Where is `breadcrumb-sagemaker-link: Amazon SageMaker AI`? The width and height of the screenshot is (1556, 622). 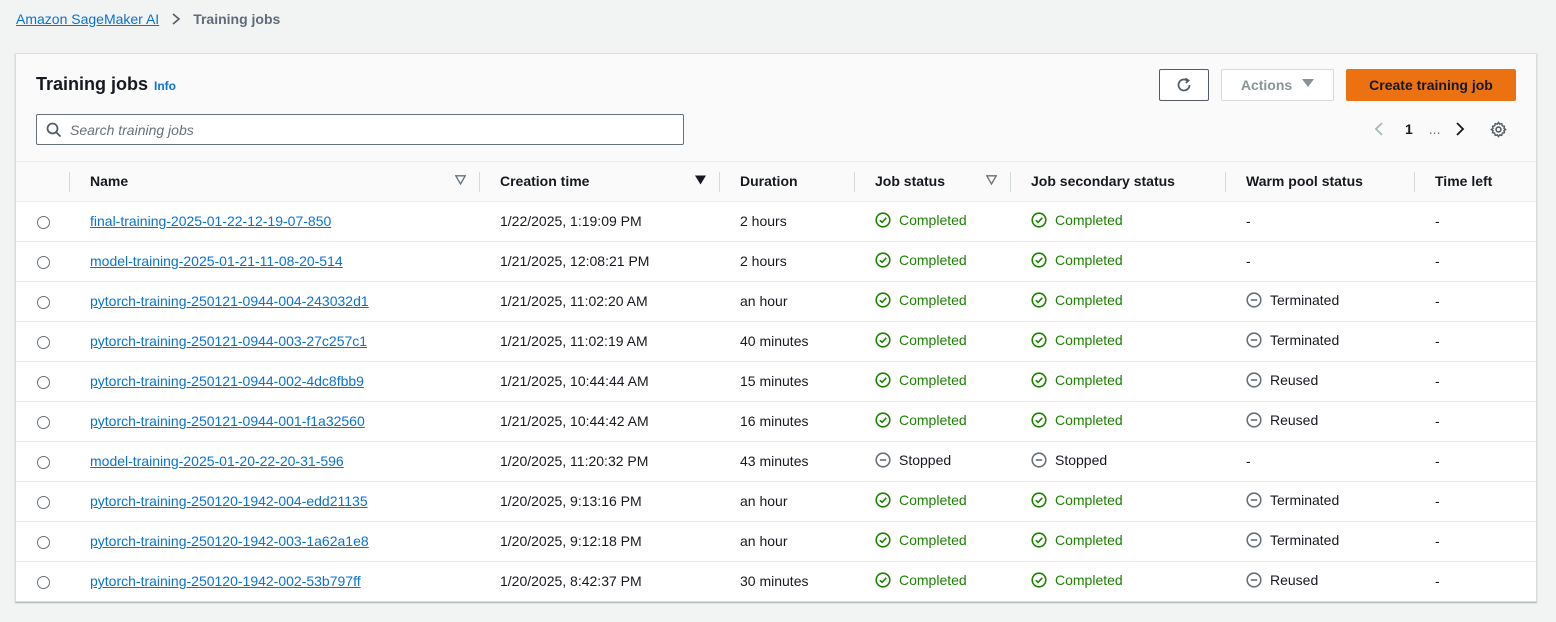
breadcrumb-sagemaker-link: Amazon SageMaker AI is located at coordinates (87, 19).